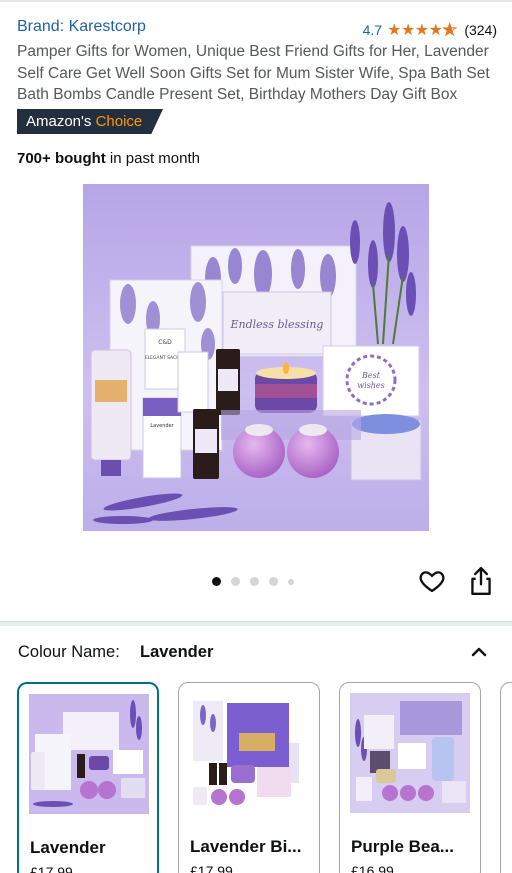 The width and height of the screenshot is (512, 873). What do you see at coordinates (372, 868) in the screenshot?
I see `variant-price: £16.99` at bounding box center [372, 868].